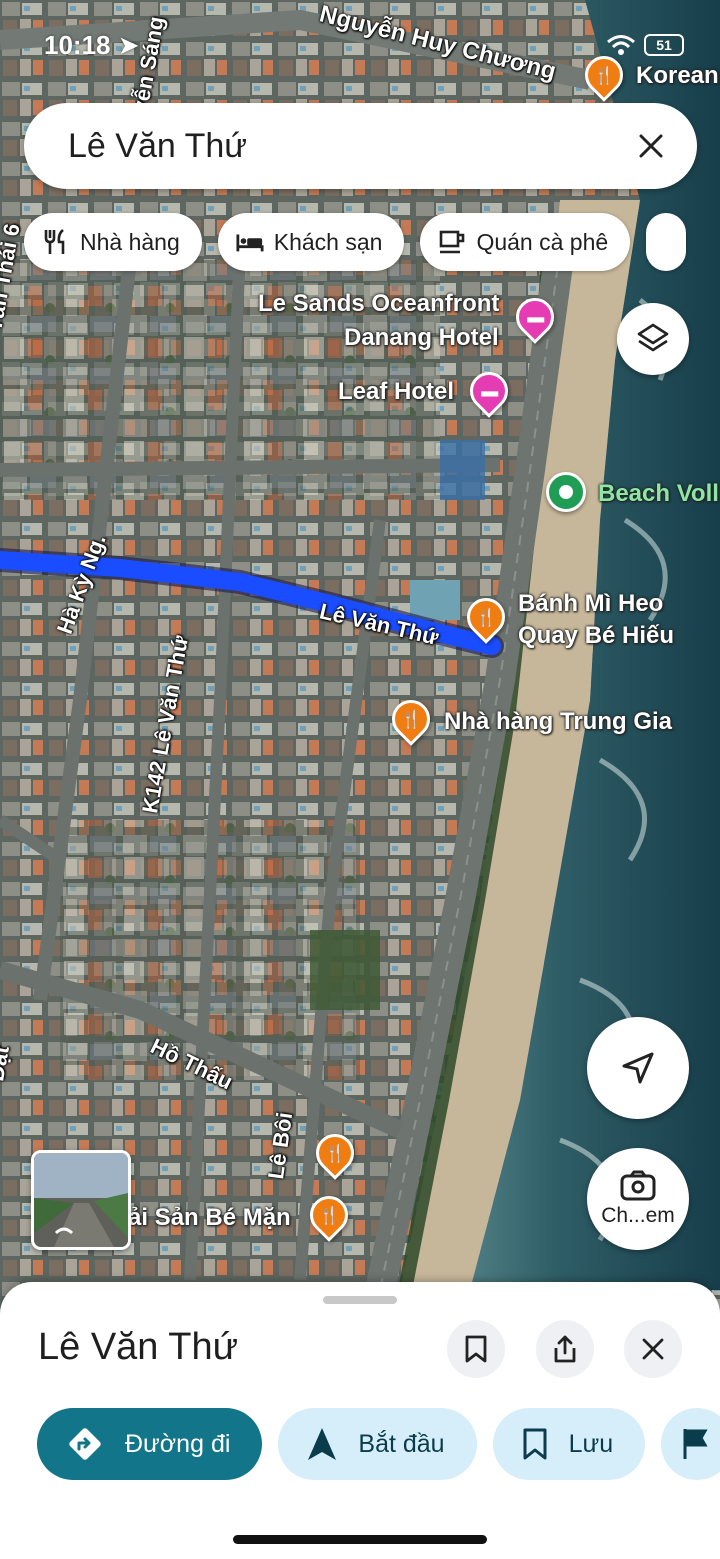 The width and height of the screenshot is (720, 1559). I want to click on more-action-button, so click(690, 1444).